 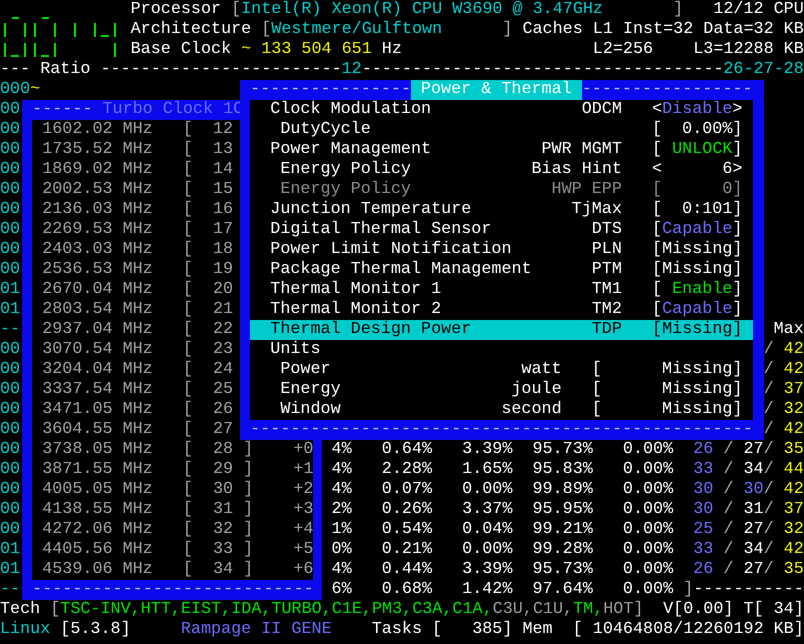 What do you see at coordinates (351, 150) in the screenshot?
I see `setting-label: Power Management` at bounding box center [351, 150].